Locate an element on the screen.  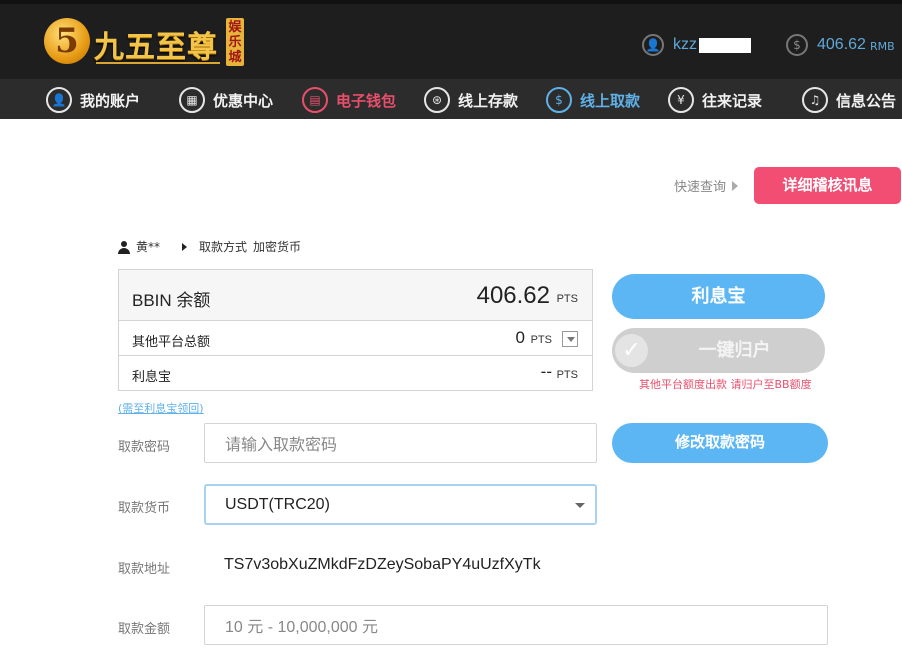
site-logo: 5 九五至尊 娱乐城 is located at coordinates (144, 46).